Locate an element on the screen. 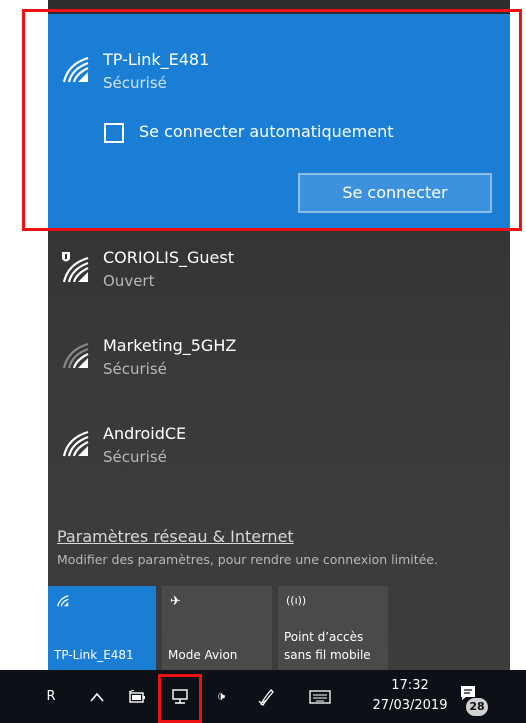 The image size is (526, 723). network-settings-link: Paramètres réseau & Internet is located at coordinates (175, 536).